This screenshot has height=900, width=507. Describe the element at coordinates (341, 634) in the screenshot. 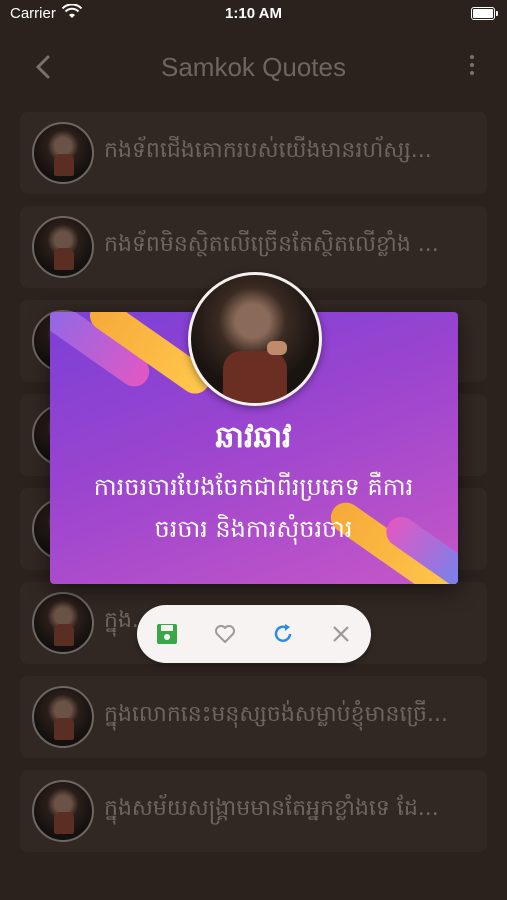

I see `close-icon` at that location.